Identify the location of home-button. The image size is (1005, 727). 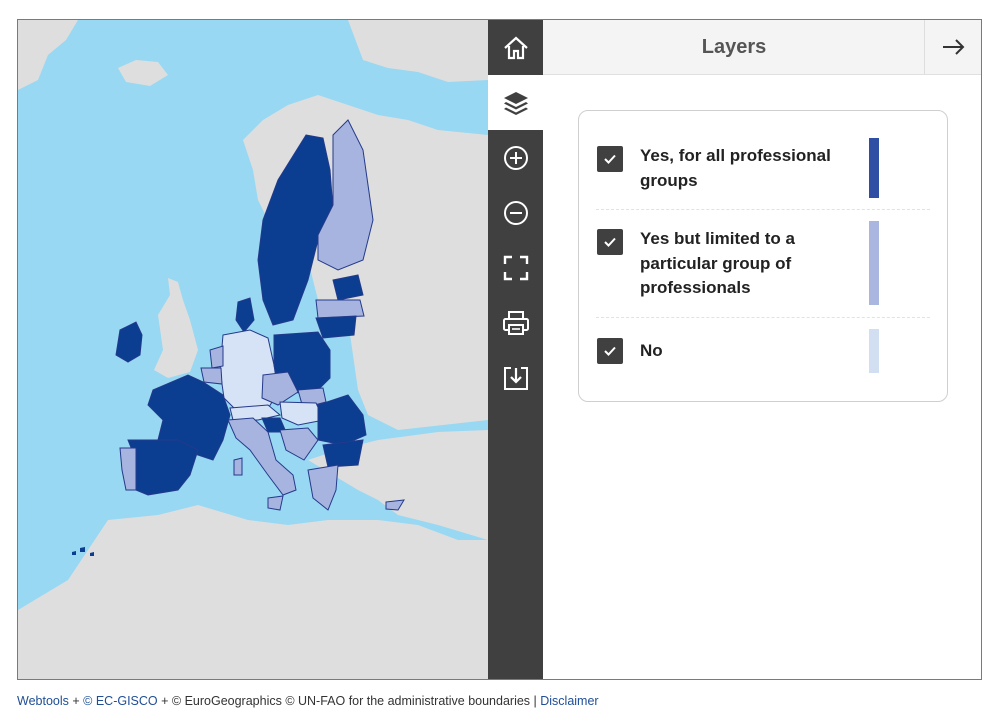
(515, 47).